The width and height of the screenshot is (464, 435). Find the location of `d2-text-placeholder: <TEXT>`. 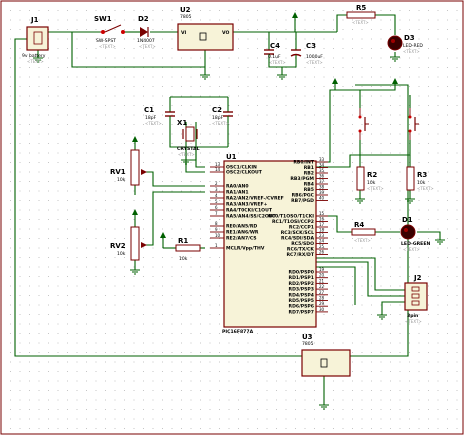

d2-text-placeholder: <TEXT> is located at coordinates (147, 46).